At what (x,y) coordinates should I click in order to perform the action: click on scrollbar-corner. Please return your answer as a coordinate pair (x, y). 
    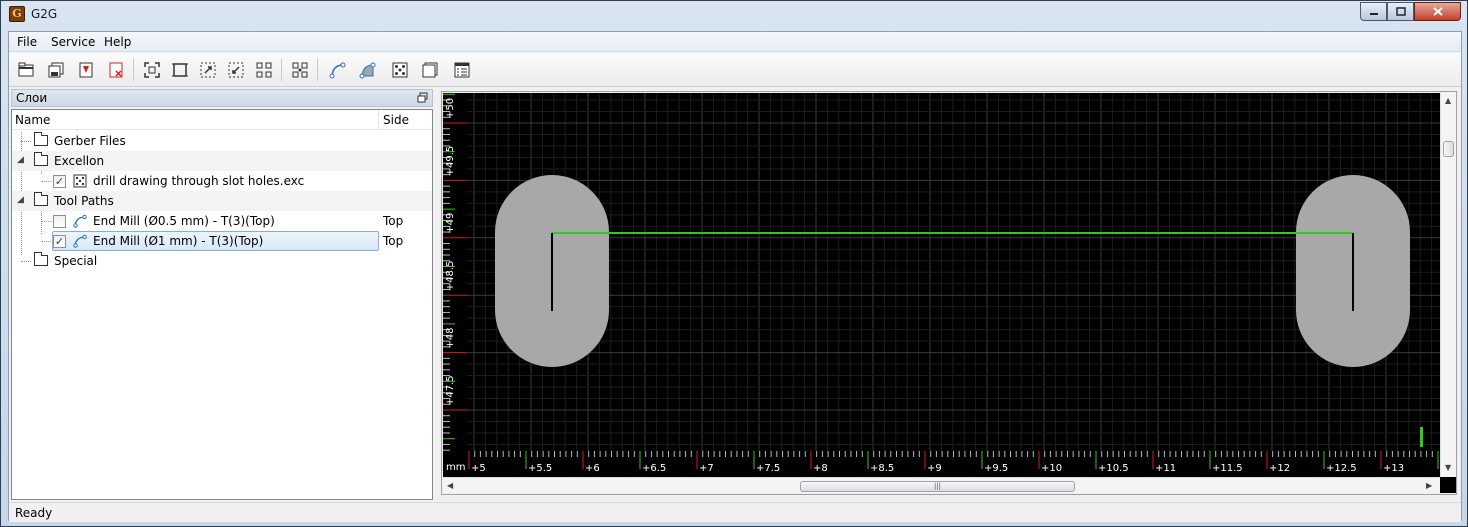
    Looking at the image, I should click on (1448, 485).